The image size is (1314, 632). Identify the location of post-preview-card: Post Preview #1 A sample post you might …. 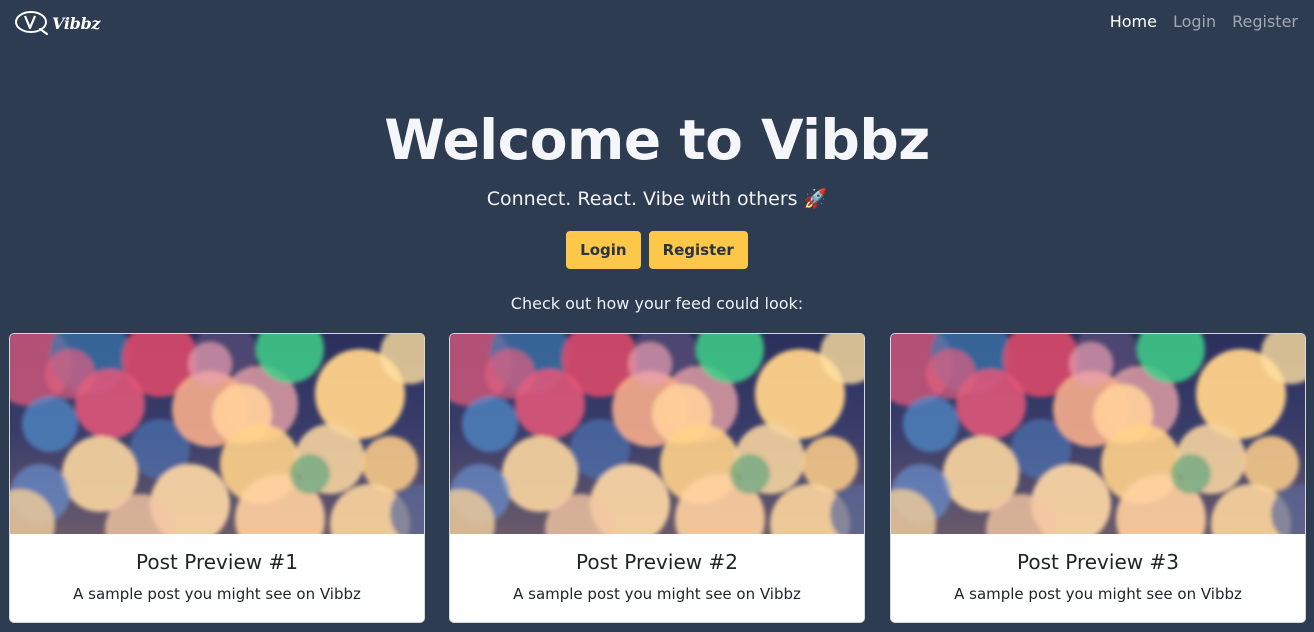
(217, 478).